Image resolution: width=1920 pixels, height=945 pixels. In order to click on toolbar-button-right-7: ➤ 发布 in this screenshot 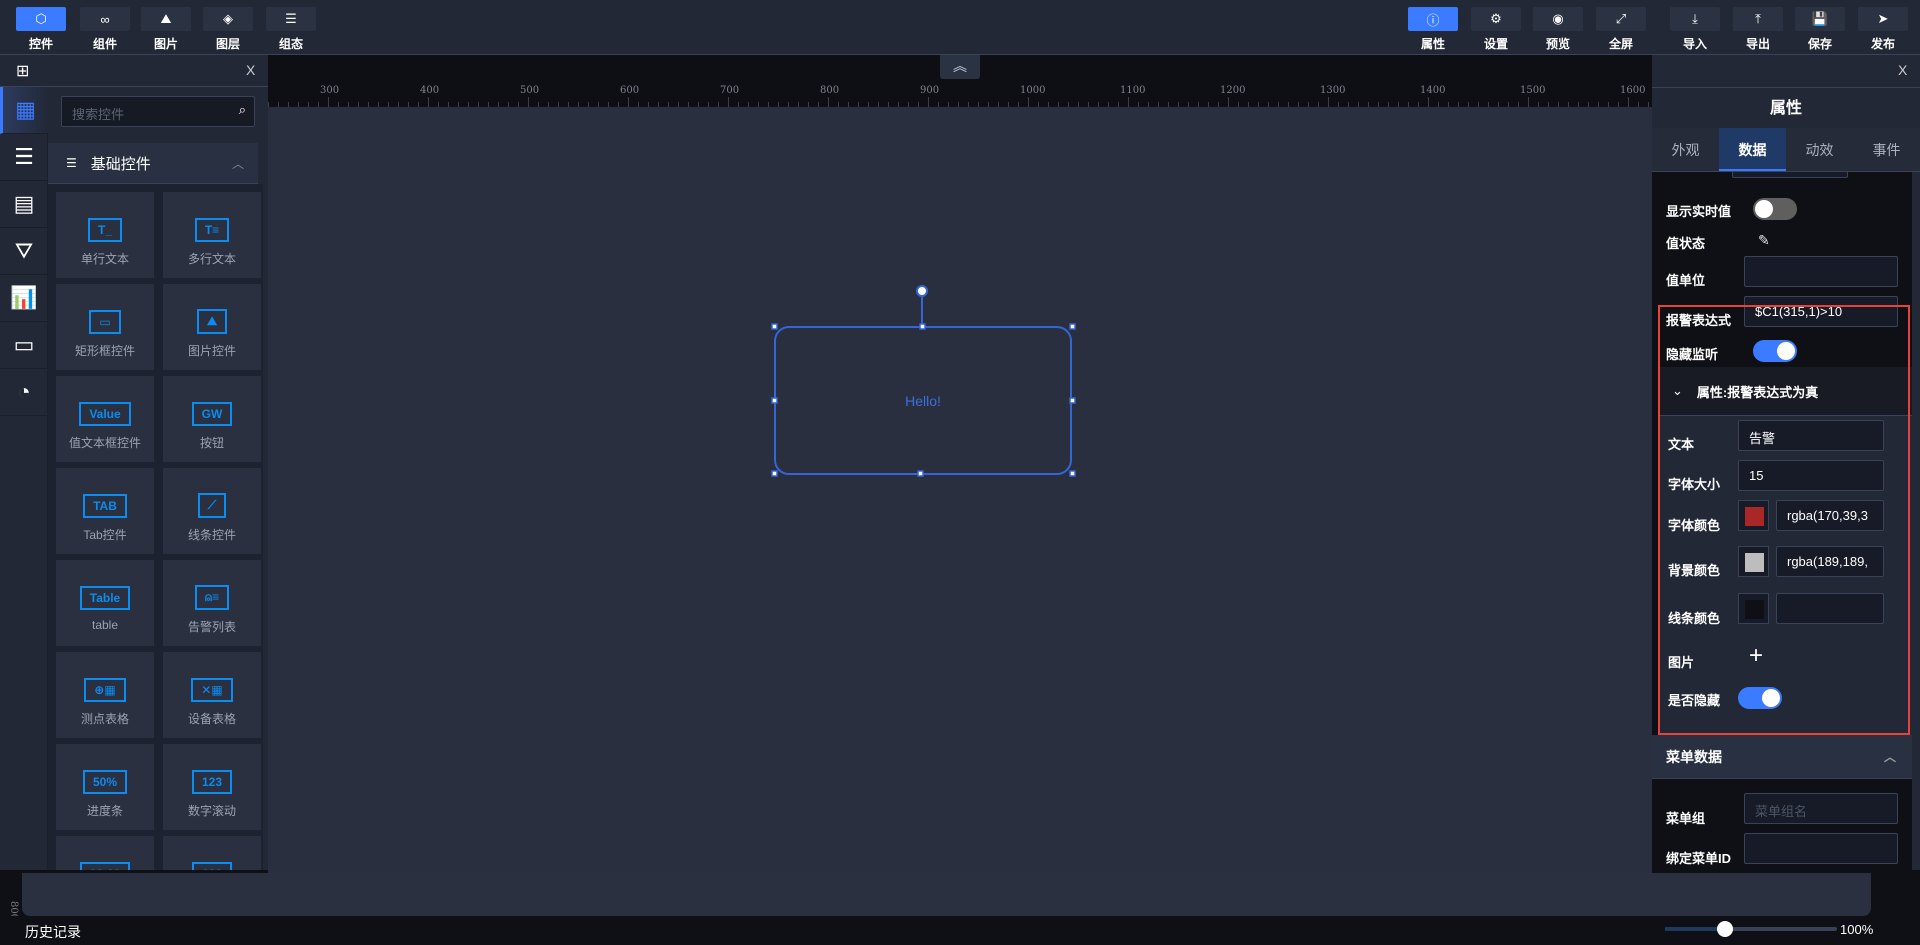, I will do `click(1883, 29)`.